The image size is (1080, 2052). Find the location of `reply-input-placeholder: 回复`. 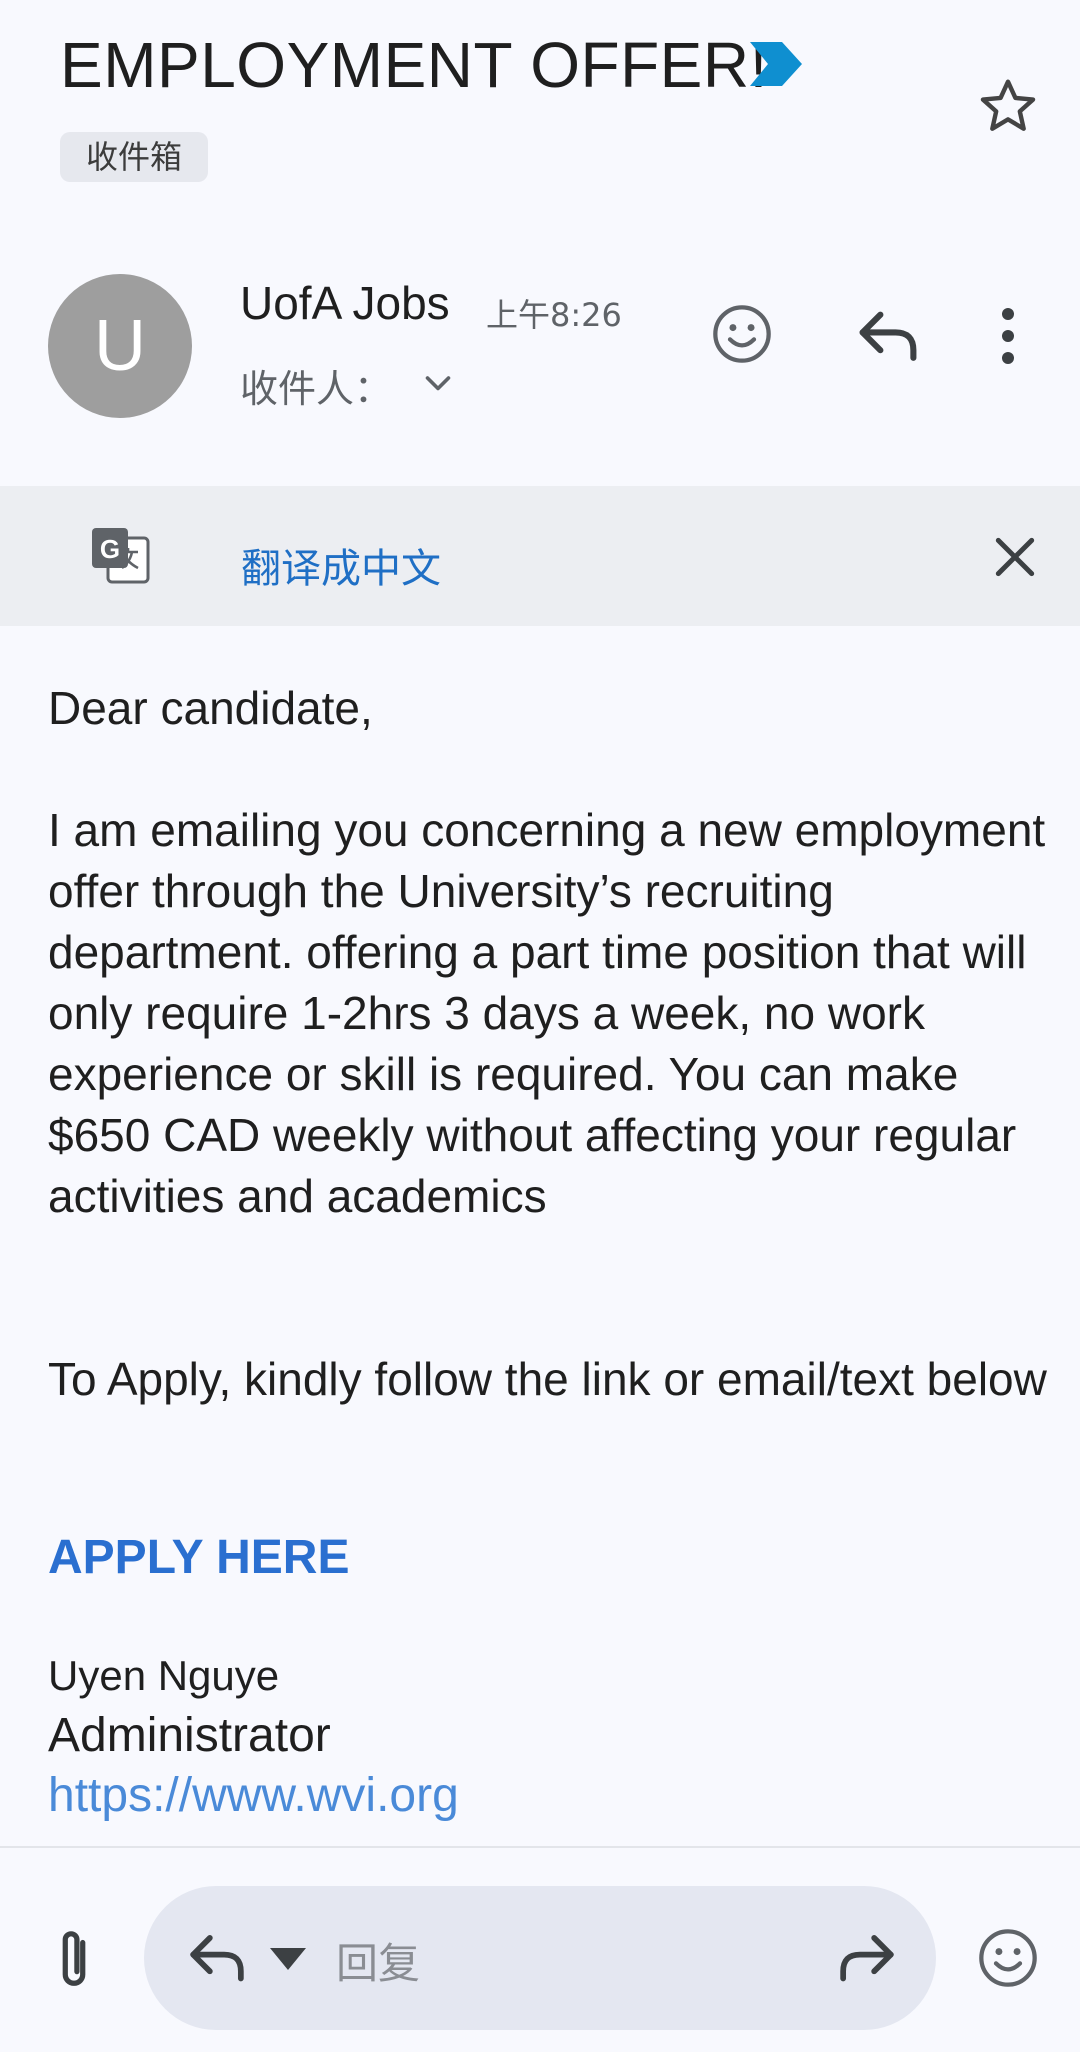

reply-input-placeholder: 回复 is located at coordinates (378, 1960).